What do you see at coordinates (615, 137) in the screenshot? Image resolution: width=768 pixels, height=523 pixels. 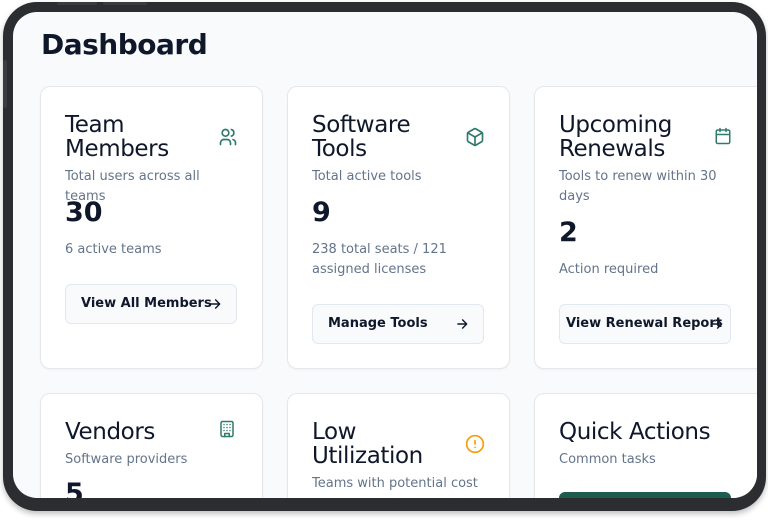 I see `card-title: Upcoming Renewals` at bounding box center [615, 137].